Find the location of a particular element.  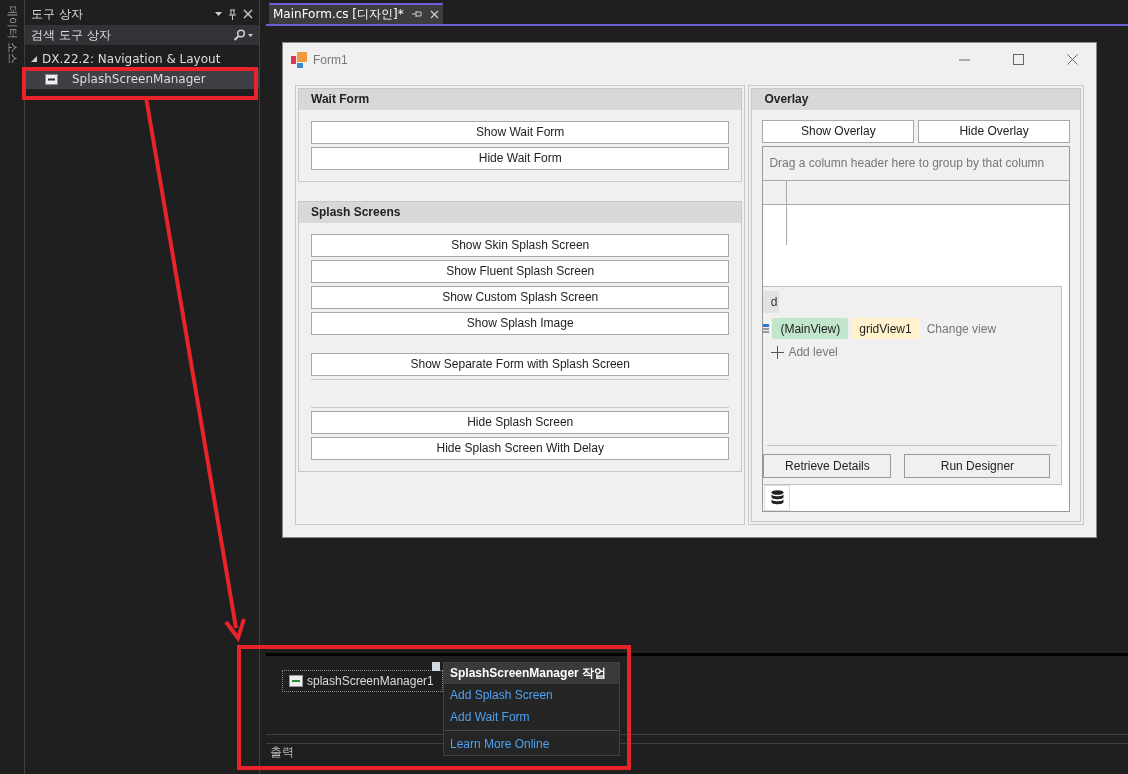

form-button: Show Skin Splash Screen is located at coordinates (520, 245).